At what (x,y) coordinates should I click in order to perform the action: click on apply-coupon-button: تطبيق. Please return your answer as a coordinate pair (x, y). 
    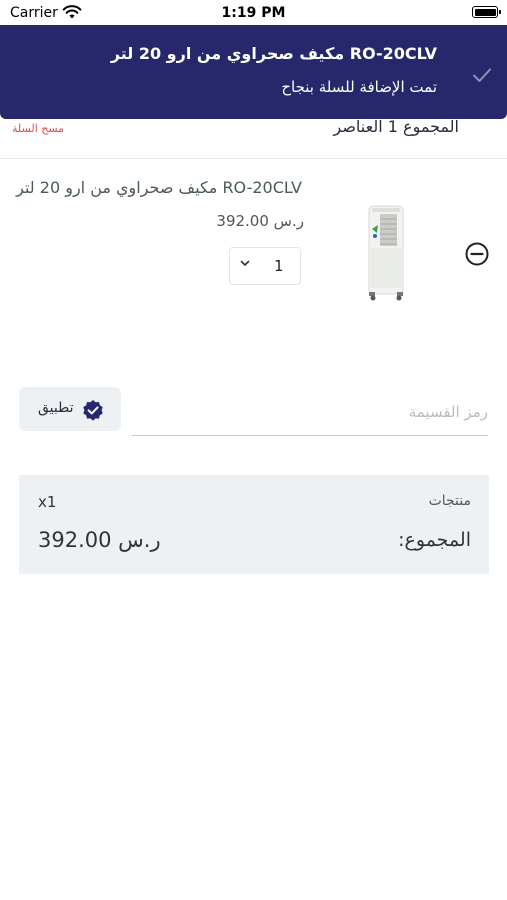
    Looking at the image, I should click on (70, 409).